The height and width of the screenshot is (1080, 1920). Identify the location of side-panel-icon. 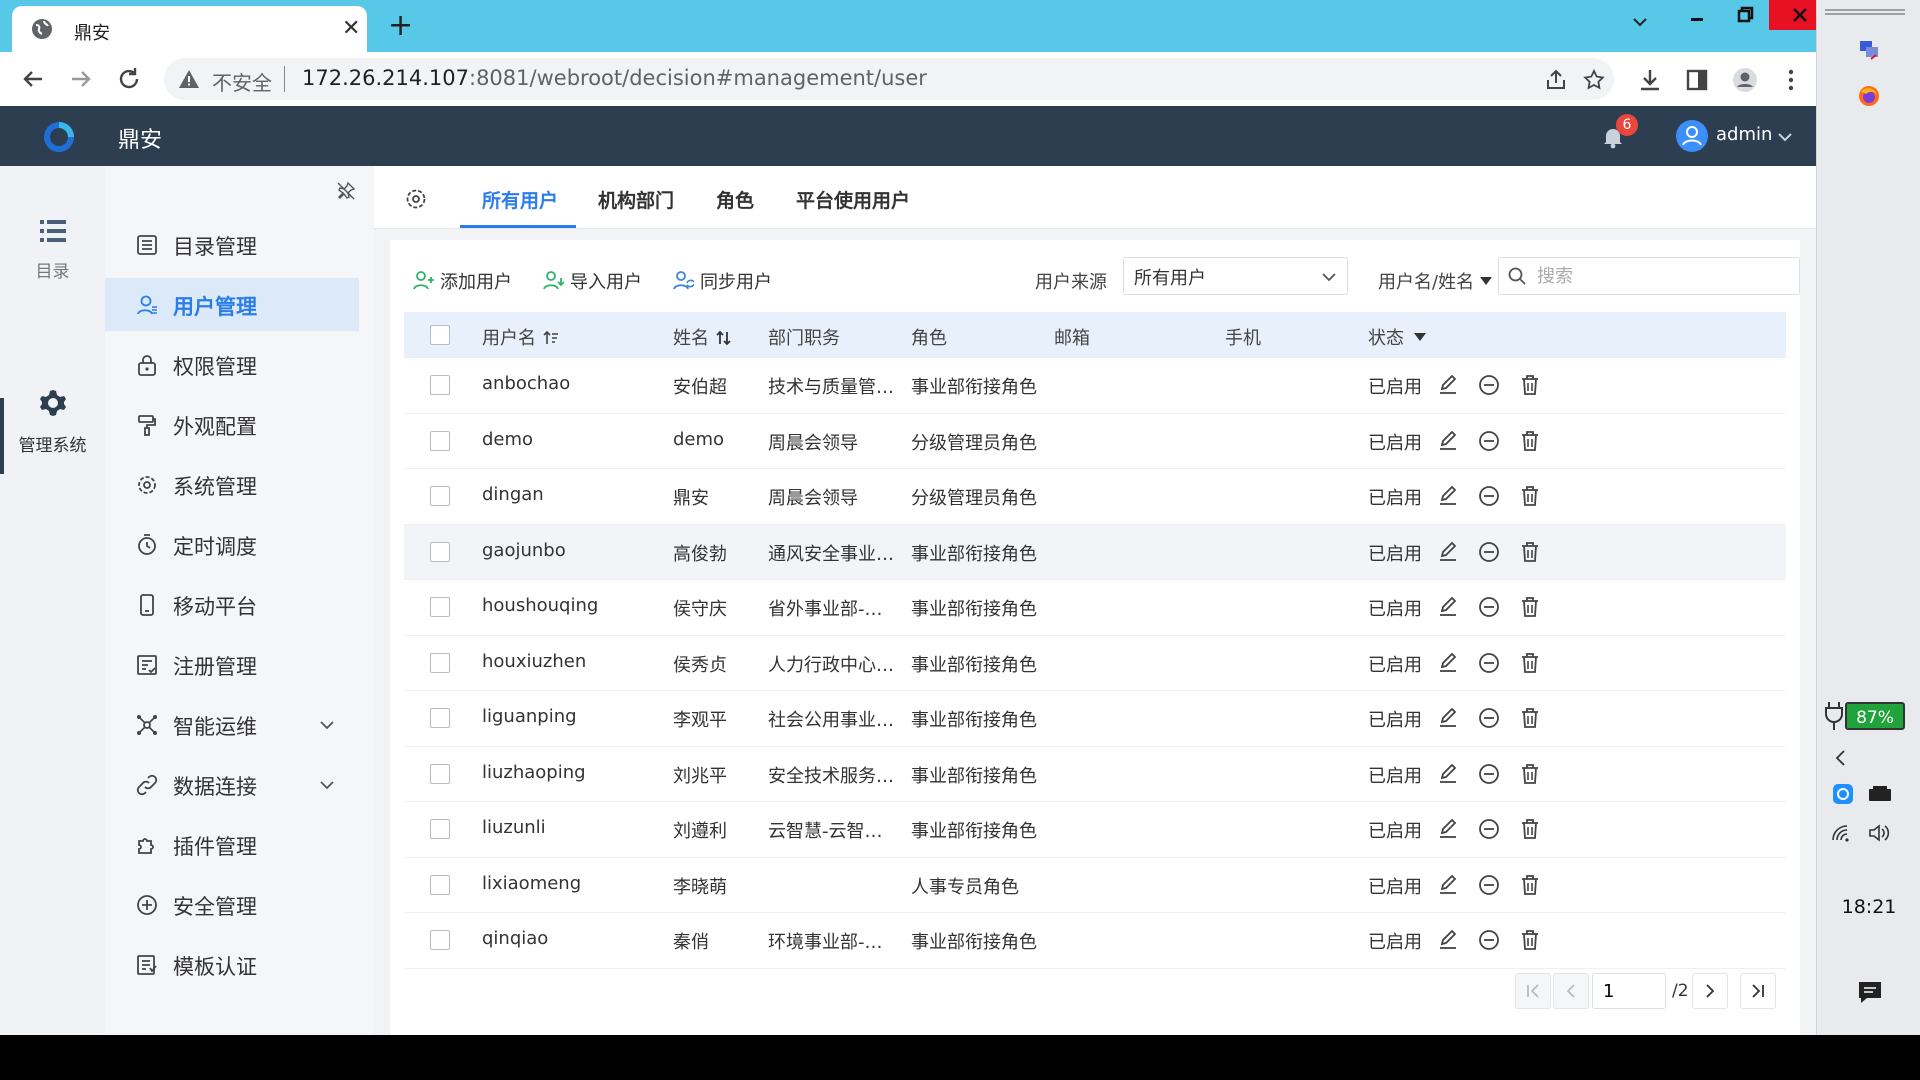
(1697, 80).